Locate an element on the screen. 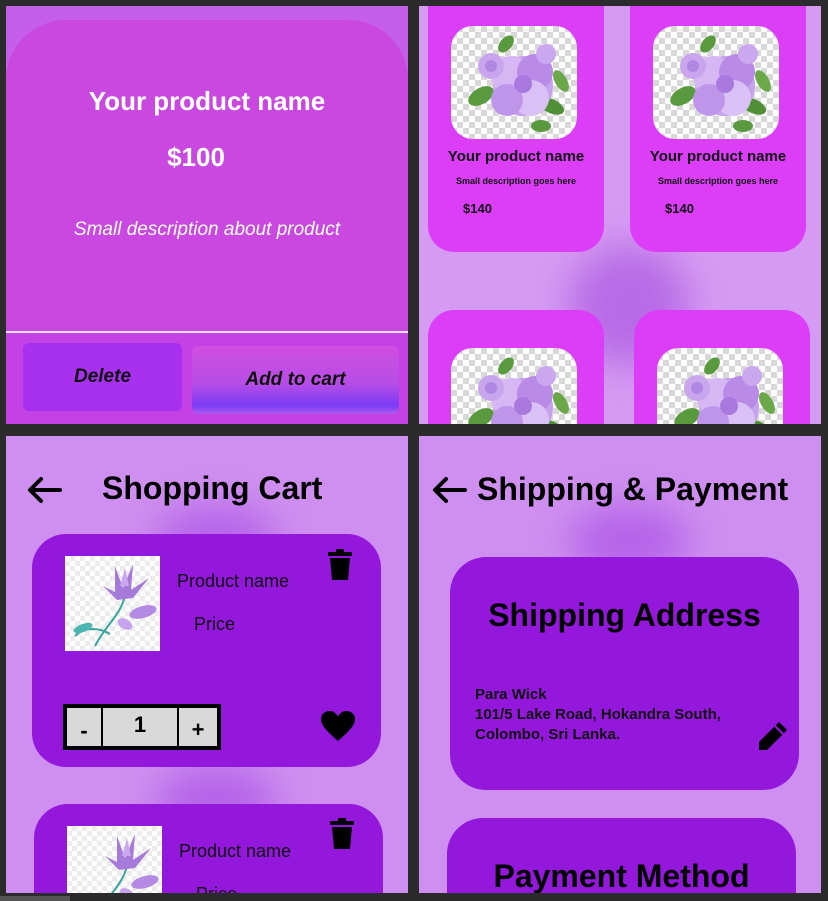 This screenshot has height=901, width=828. product-description: Small description about product is located at coordinates (207, 229).